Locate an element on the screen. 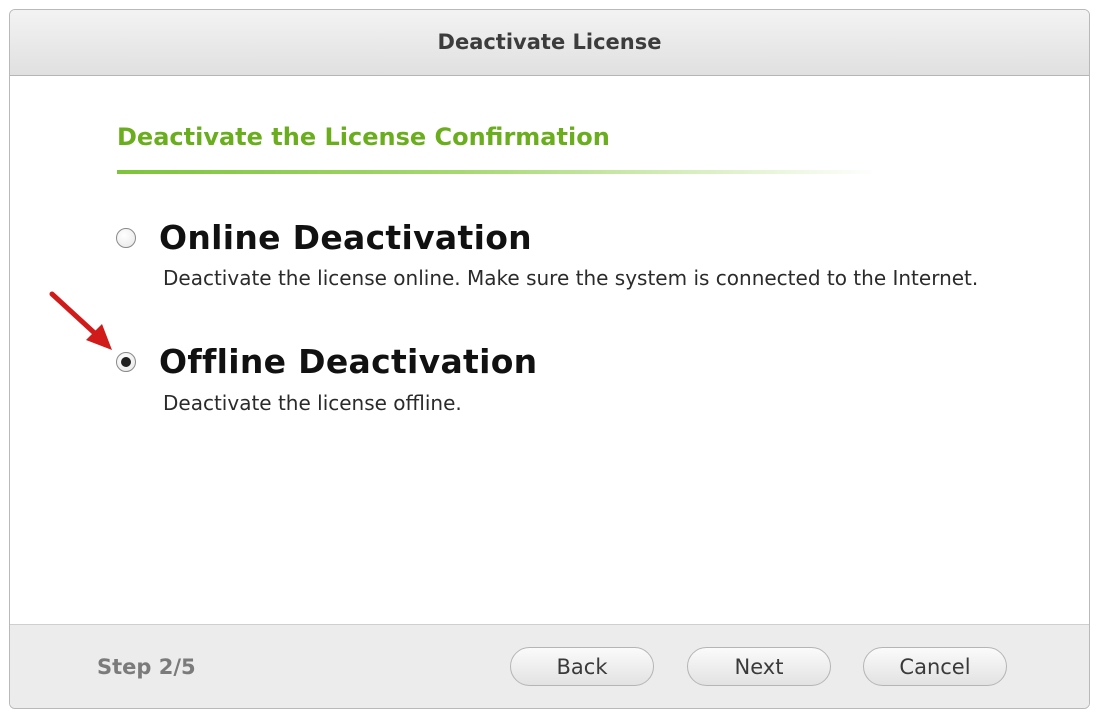 Image resolution: width=1095 pixels, height=715 pixels. cancel-button: Cancel is located at coordinates (935, 666).